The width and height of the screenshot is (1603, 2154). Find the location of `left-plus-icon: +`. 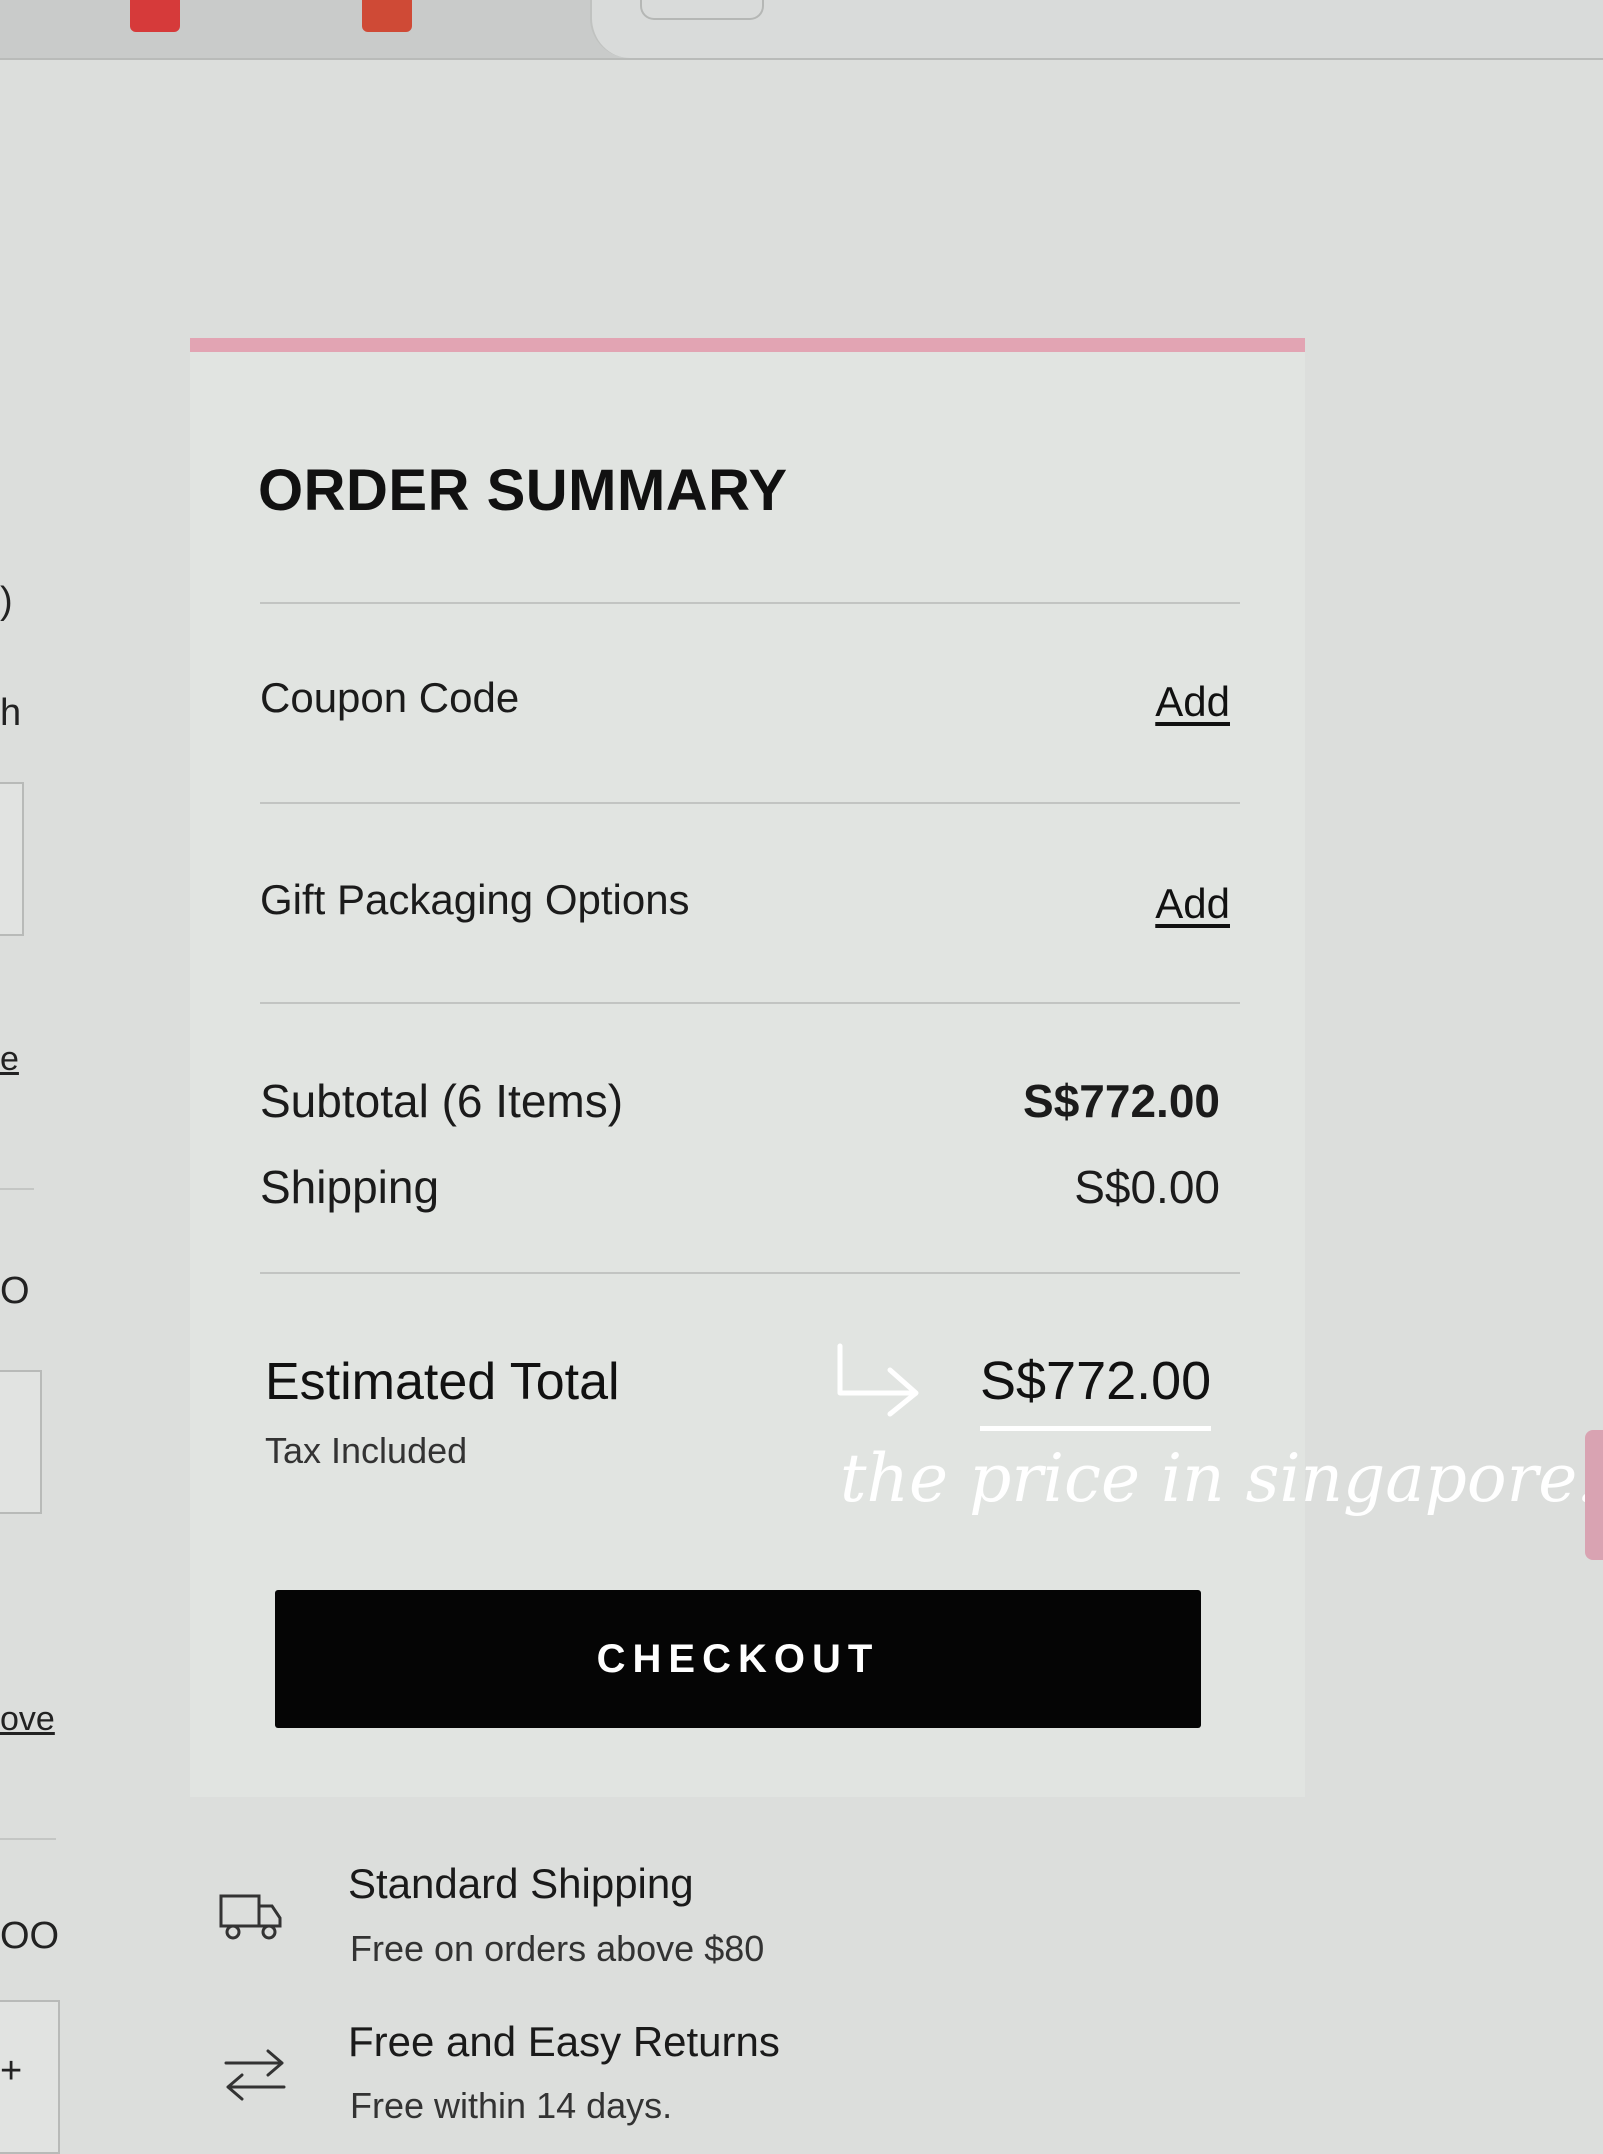

left-plus-icon: + is located at coordinates (11, 2071).